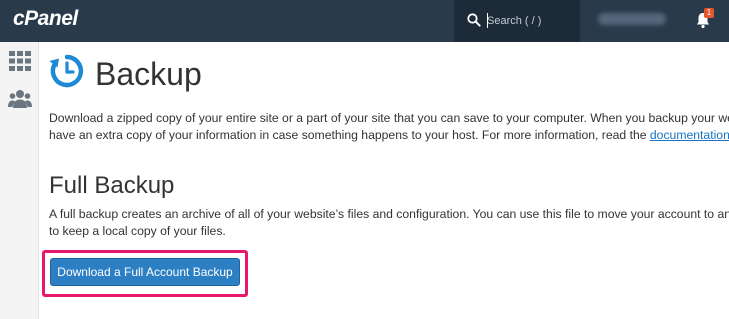 This screenshot has height=319, width=729. What do you see at coordinates (66, 71) in the screenshot?
I see `backup-clock-icon` at bounding box center [66, 71].